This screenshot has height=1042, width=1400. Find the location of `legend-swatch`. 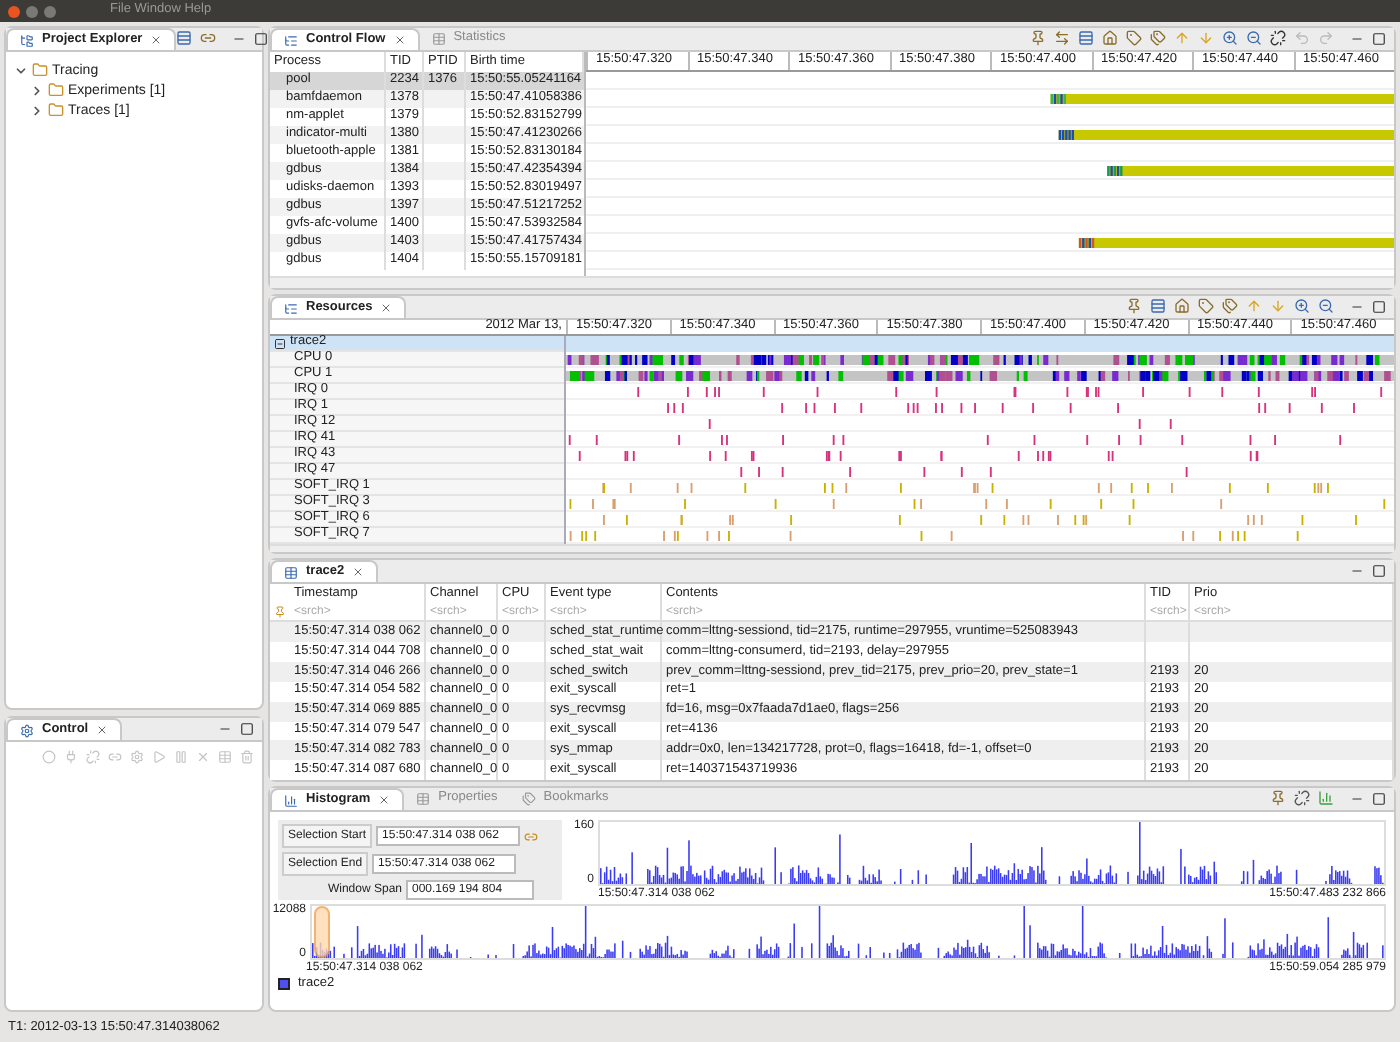

legend-swatch is located at coordinates (284, 984).